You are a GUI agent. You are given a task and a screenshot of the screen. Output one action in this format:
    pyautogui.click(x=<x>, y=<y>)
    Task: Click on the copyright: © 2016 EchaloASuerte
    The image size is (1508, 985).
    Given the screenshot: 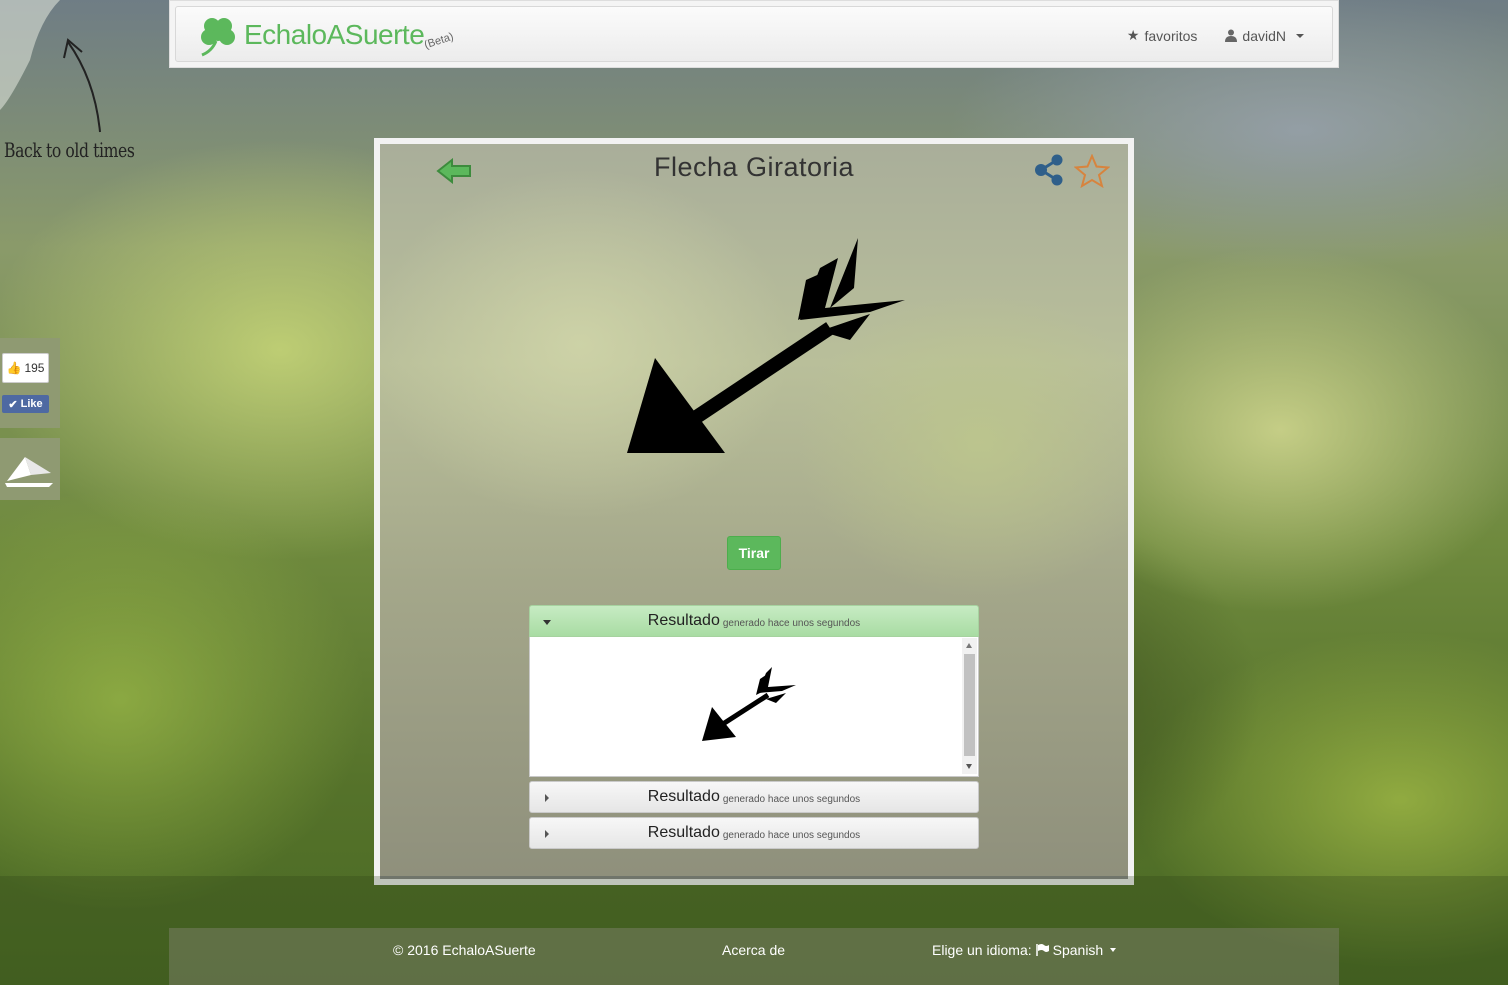 What is the action you would take?
    pyautogui.click(x=464, y=950)
    